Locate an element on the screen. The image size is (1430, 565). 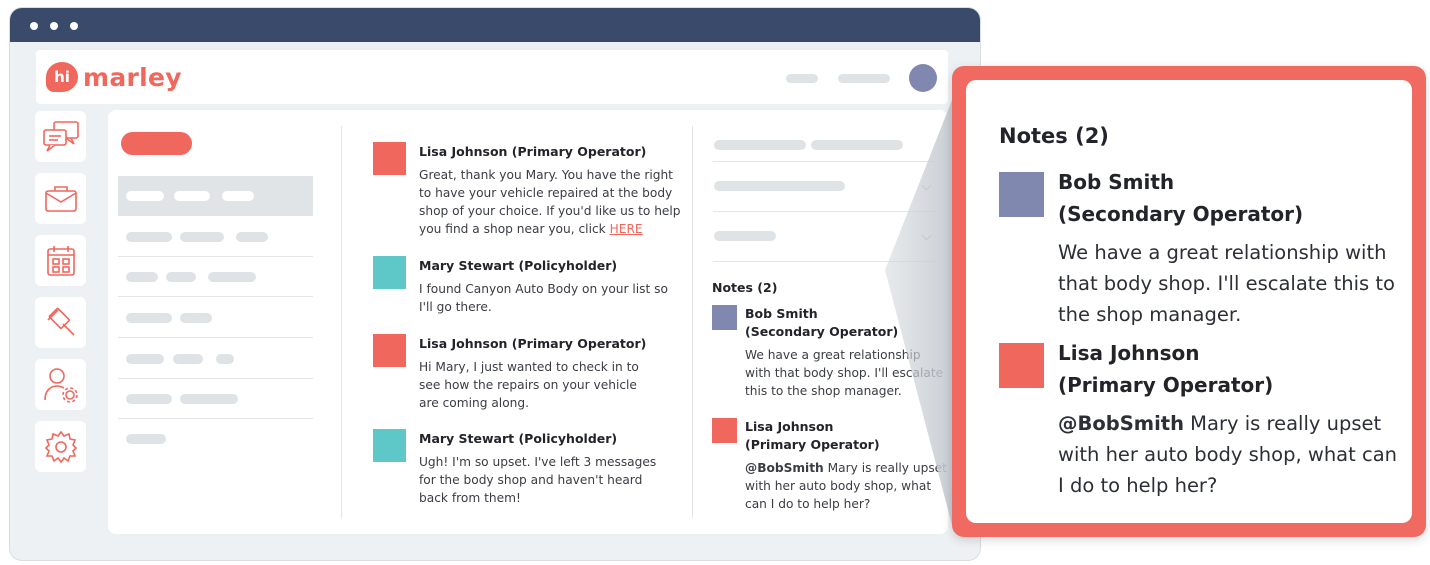
operator-avatar is located at coordinates (1021, 365).